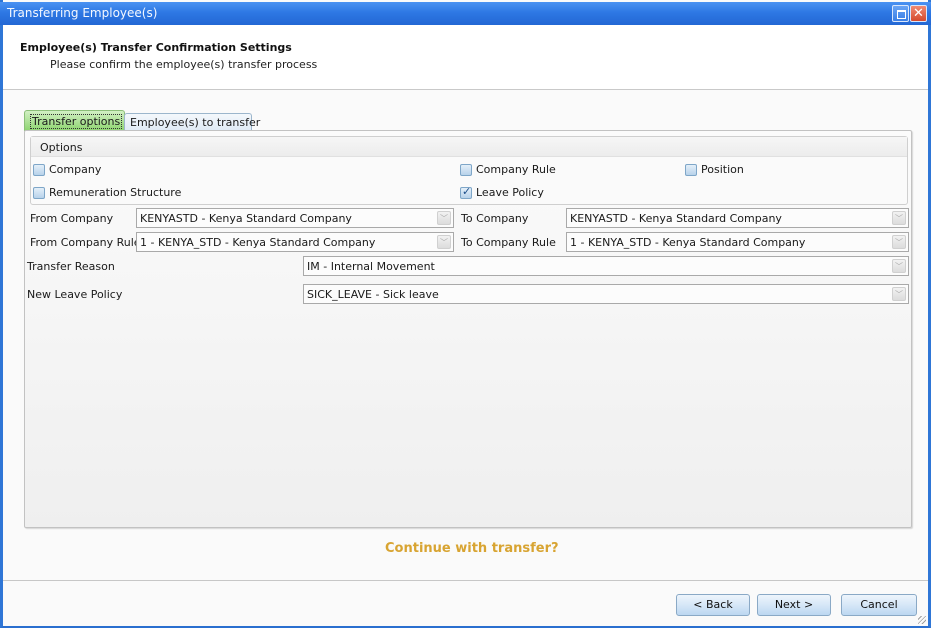 Image resolution: width=931 pixels, height=628 pixels. I want to click on back-button: < Back, so click(713, 605).